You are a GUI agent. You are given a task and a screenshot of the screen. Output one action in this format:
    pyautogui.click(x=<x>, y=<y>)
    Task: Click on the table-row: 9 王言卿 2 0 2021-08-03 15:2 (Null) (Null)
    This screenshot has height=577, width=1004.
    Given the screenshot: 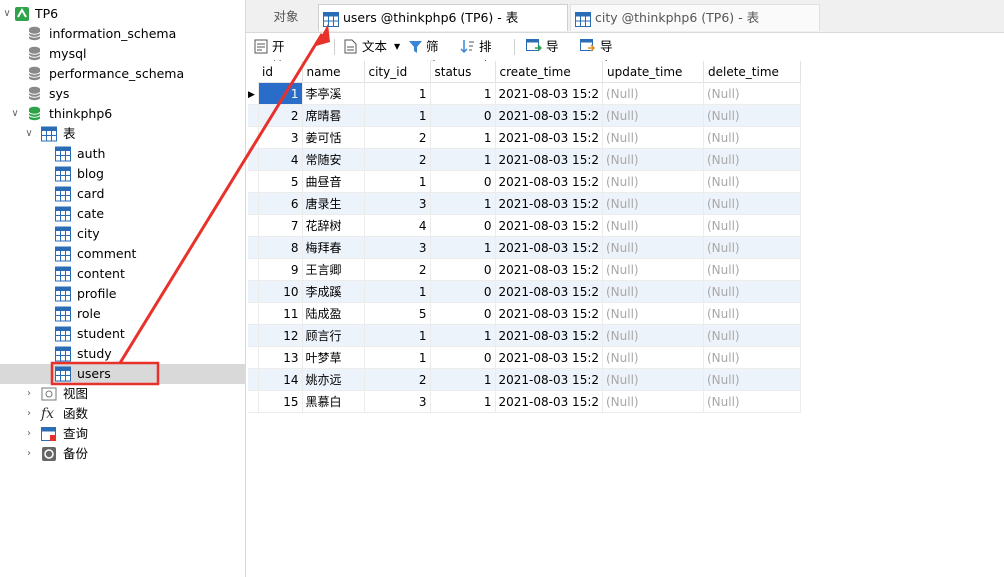 What is the action you would take?
    pyautogui.click(x=524, y=269)
    